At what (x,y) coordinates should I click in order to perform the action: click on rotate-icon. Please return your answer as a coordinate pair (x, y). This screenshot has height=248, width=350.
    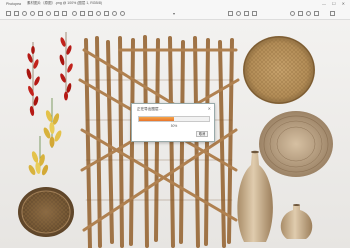
    Looking at the image, I should click on (48, 13).